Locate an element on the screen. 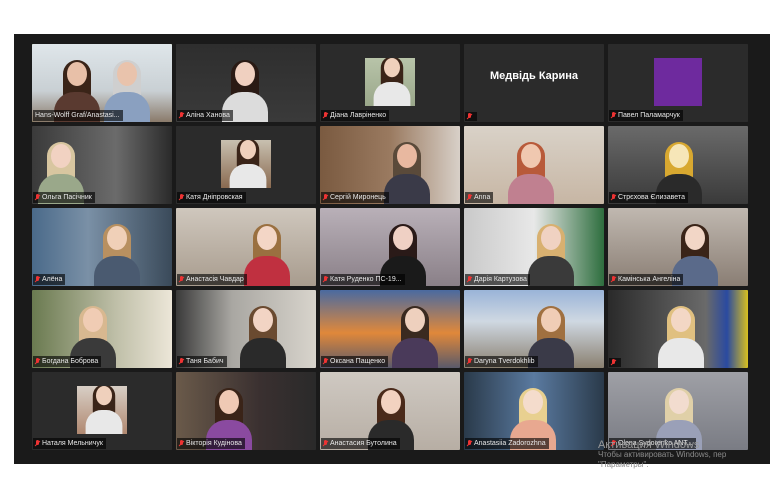  participant-tile is located at coordinates (678, 329).